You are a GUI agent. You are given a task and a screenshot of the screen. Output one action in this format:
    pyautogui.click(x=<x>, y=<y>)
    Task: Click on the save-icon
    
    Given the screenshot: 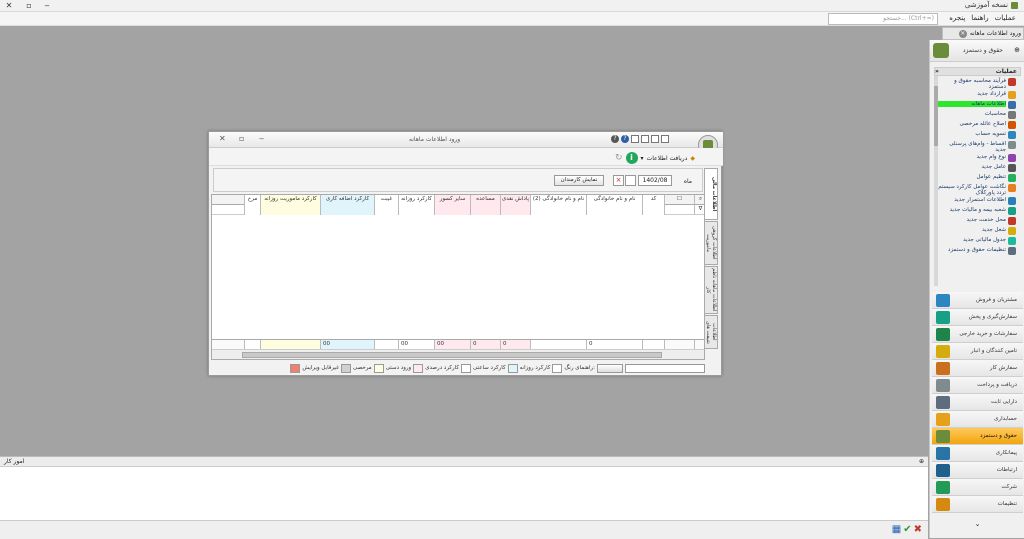 What is the action you would take?
    pyautogui.click(x=635, y=139)
    